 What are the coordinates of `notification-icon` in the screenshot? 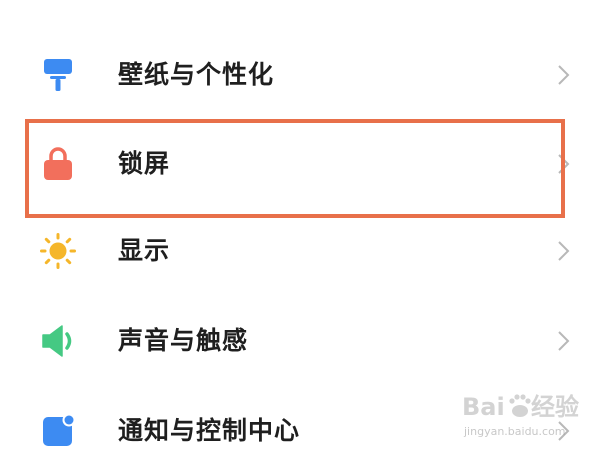 It's located at (58, 431).